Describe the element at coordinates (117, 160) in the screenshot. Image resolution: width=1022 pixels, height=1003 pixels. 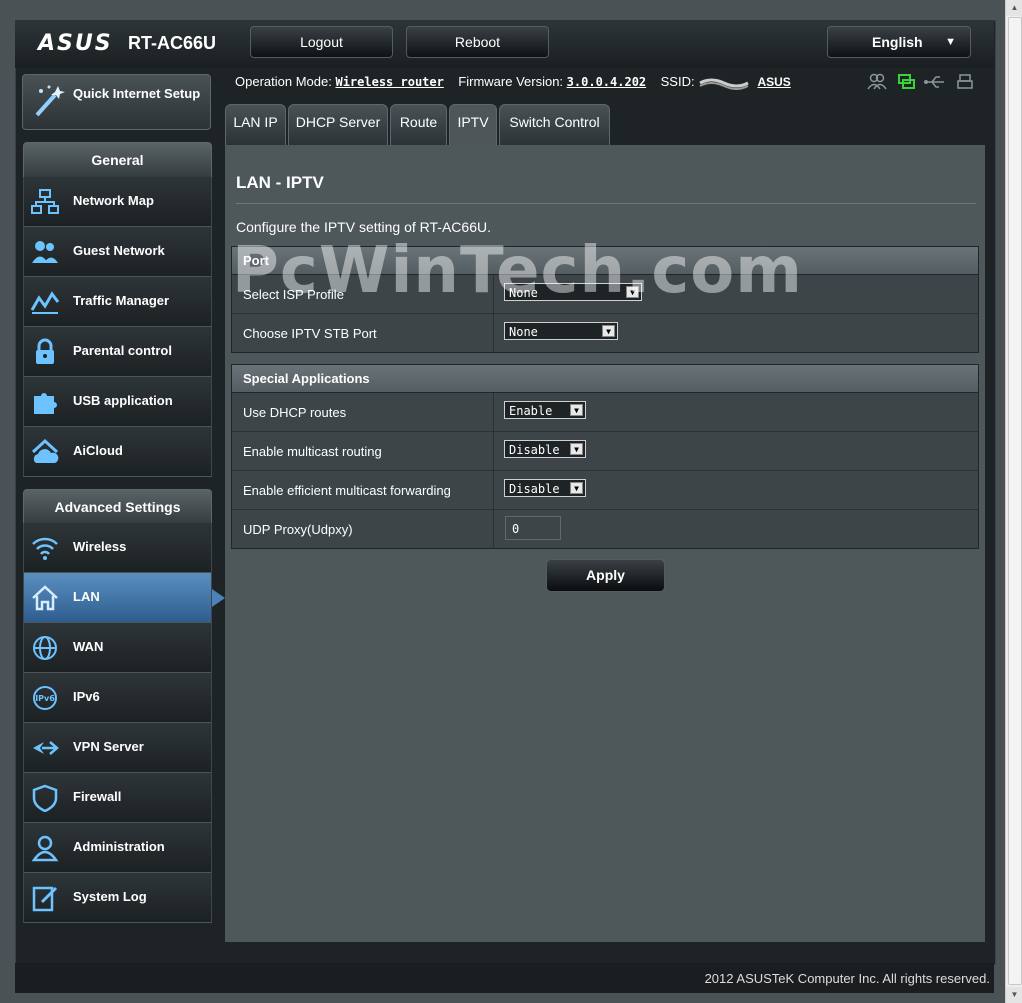
I see `general-section-title: General` at that location.